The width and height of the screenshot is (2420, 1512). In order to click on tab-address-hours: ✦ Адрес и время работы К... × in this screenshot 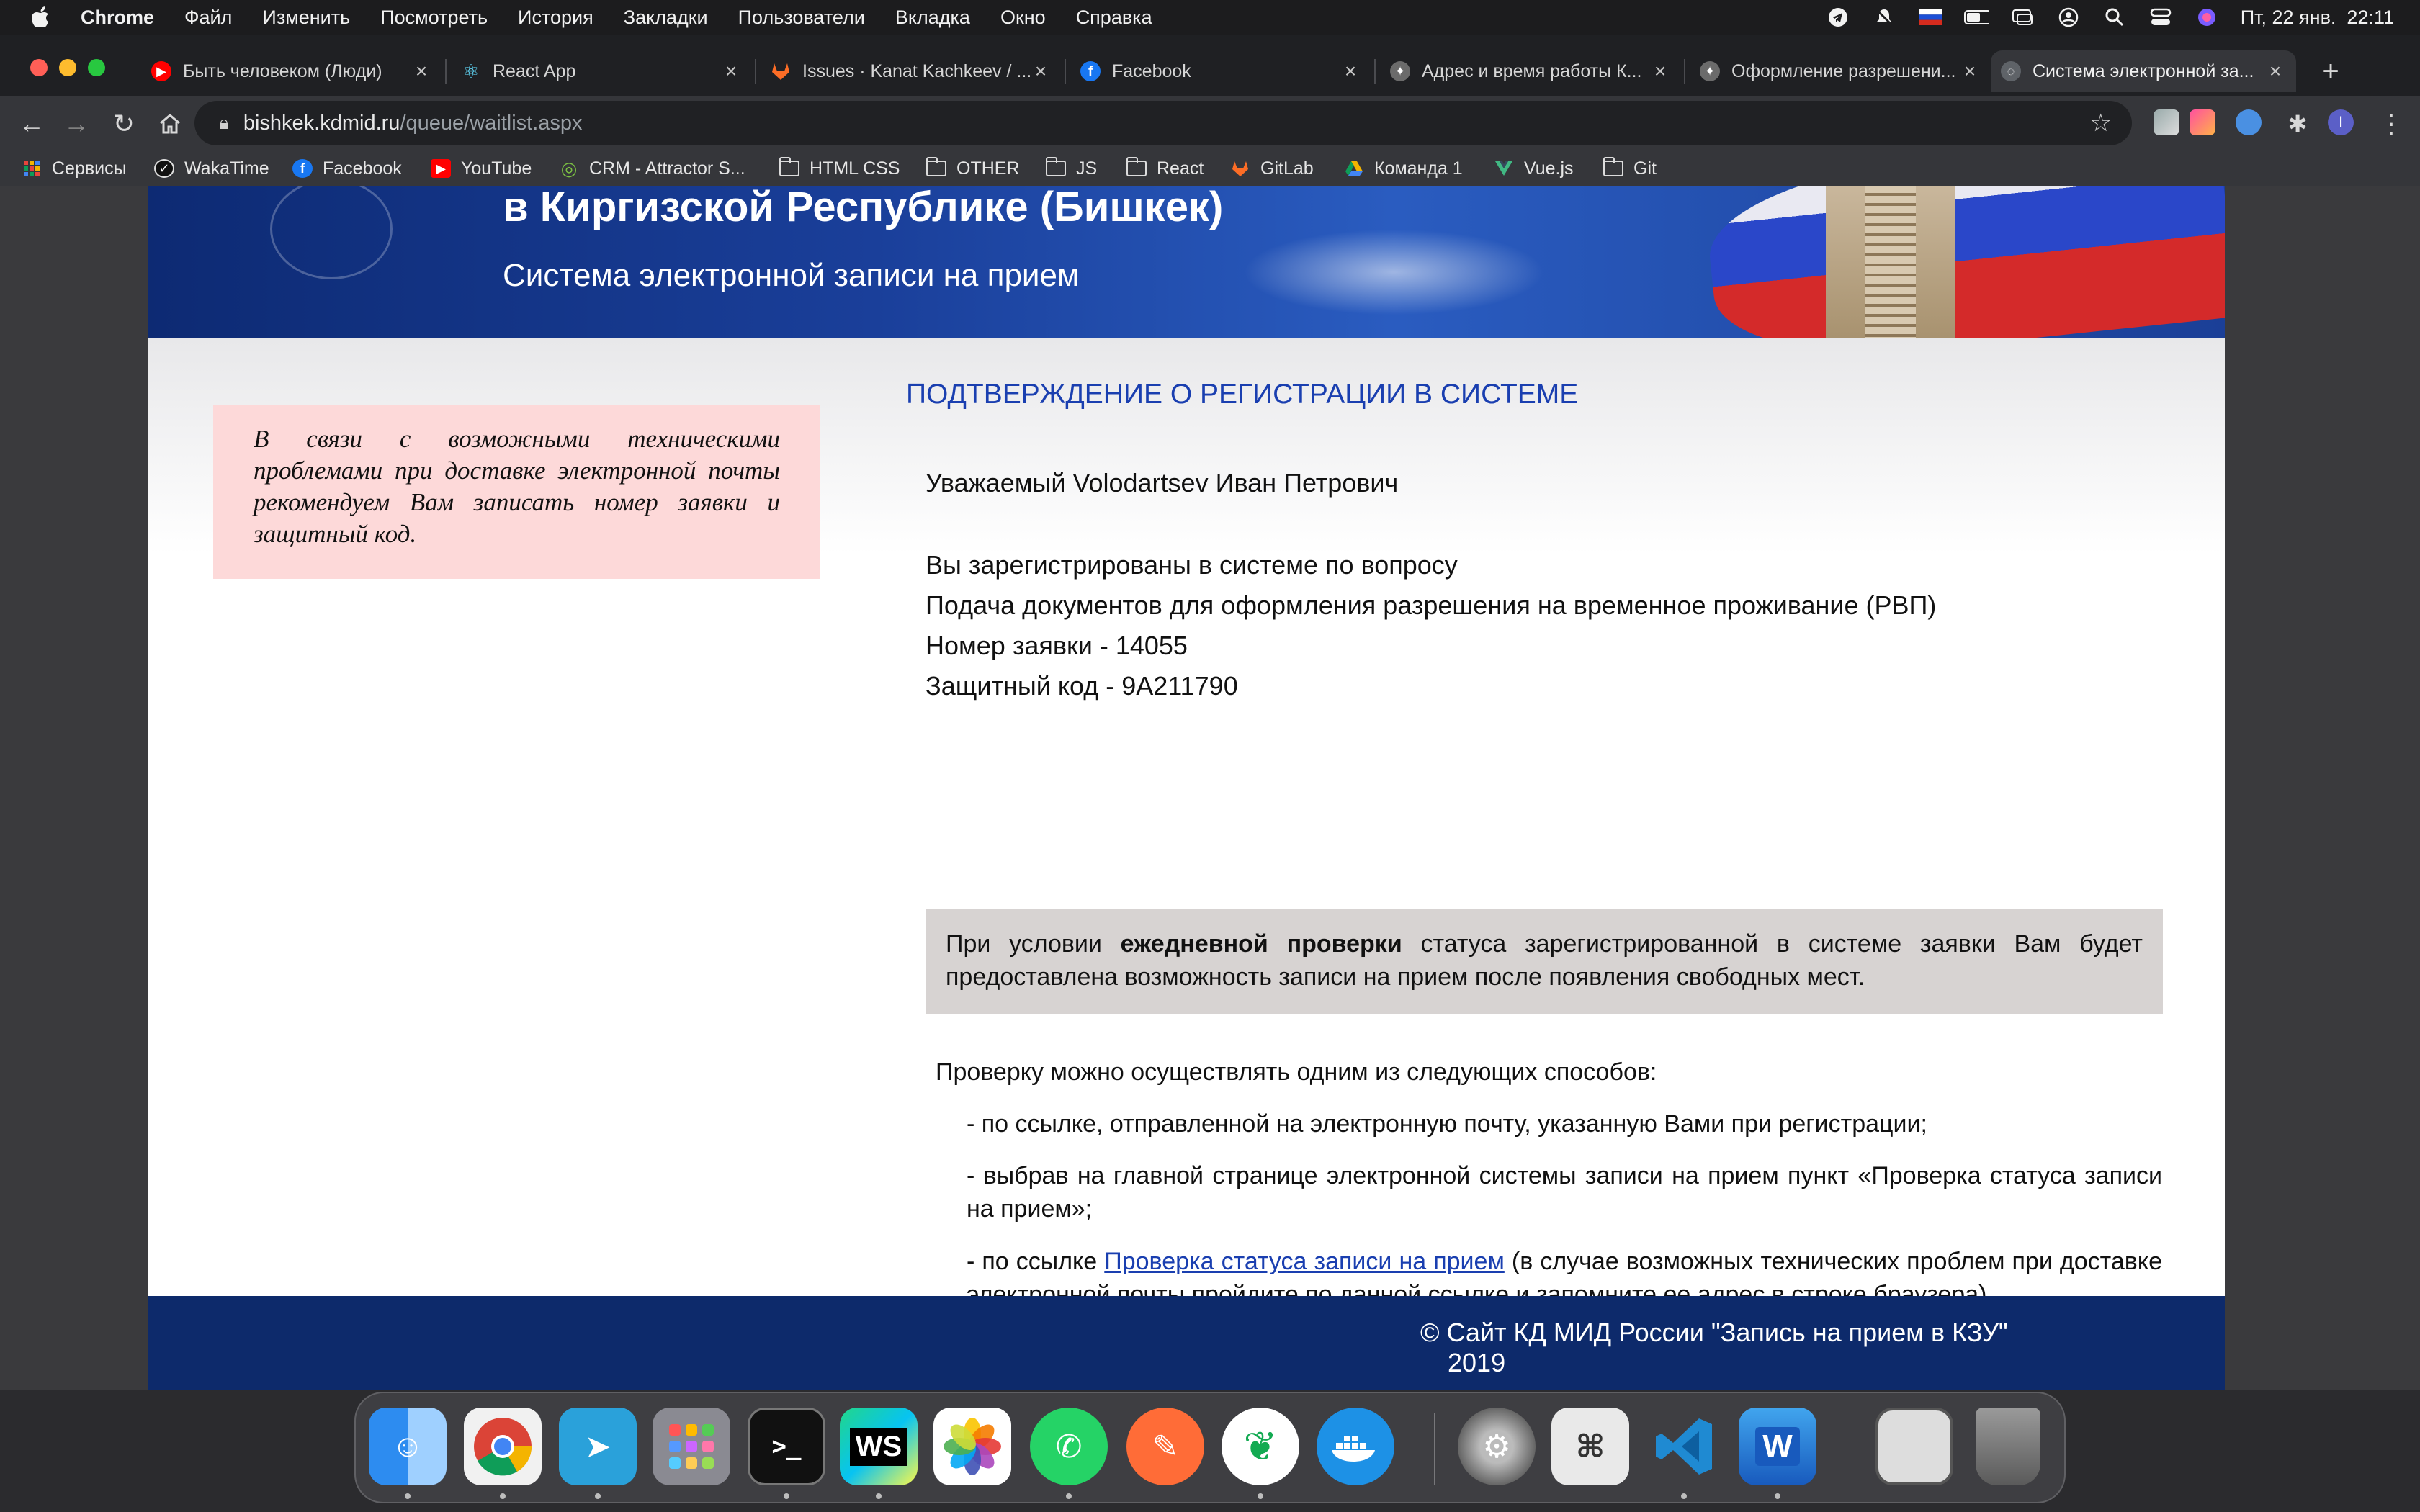, I will do `click(1530, 71)`.